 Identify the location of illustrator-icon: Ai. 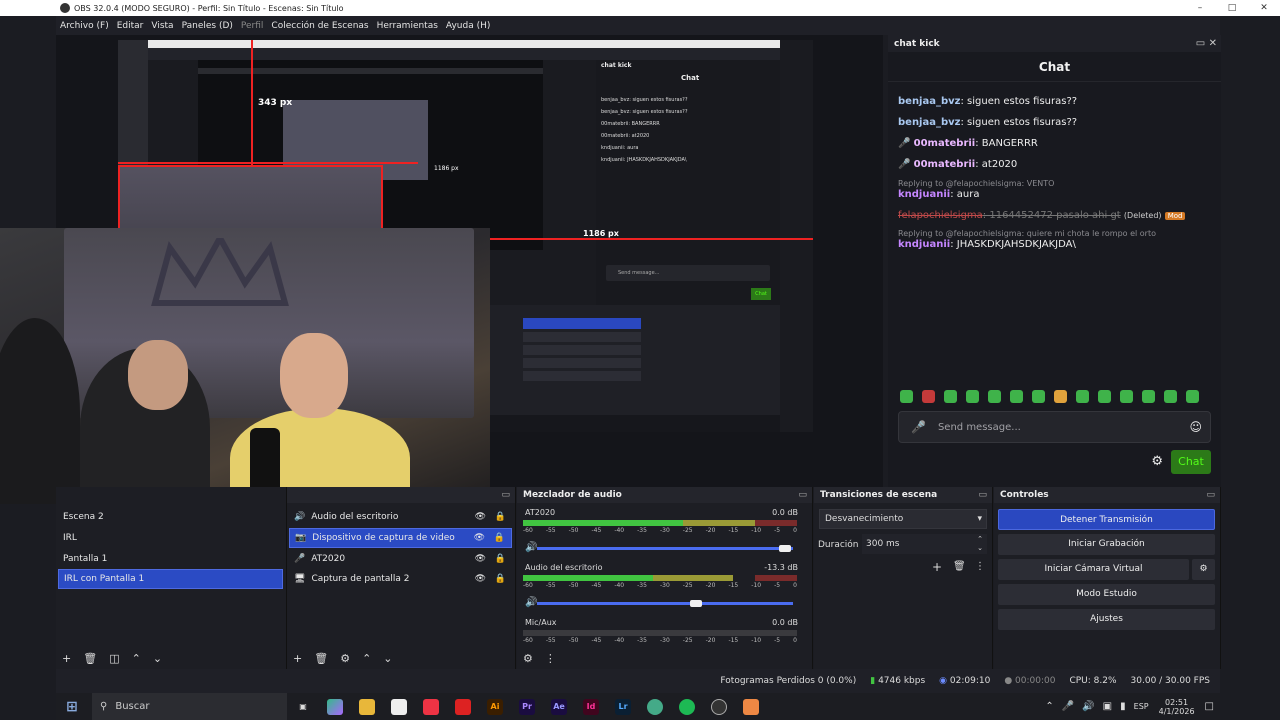
(495, 706).